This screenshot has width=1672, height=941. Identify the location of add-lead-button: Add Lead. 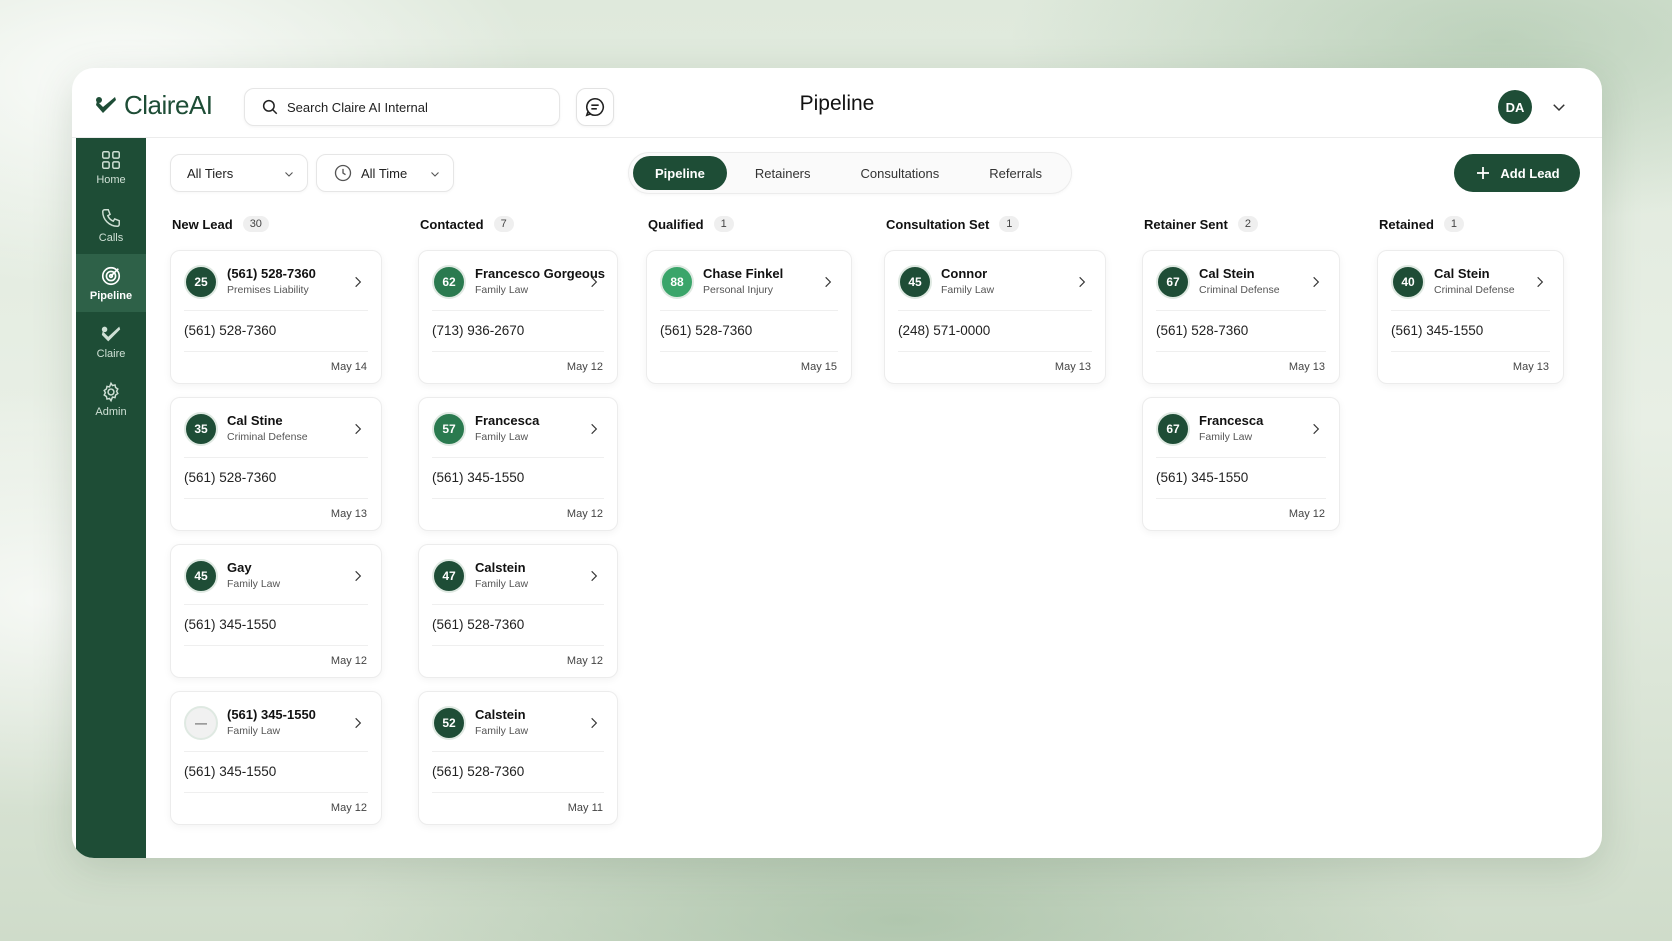
(1517, 173).